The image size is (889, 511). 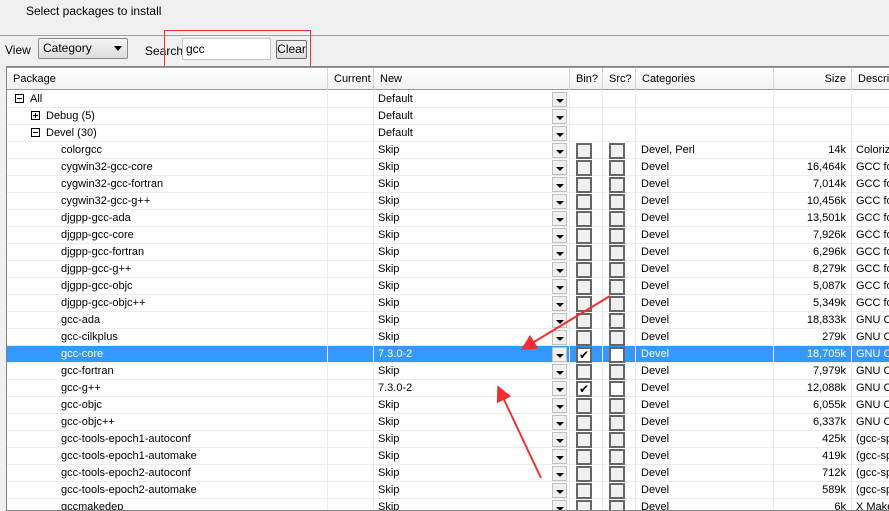 I want to click on package-row: gcc-ada Skip Devel 18,833k GNU C, so click(x=448, y=320).